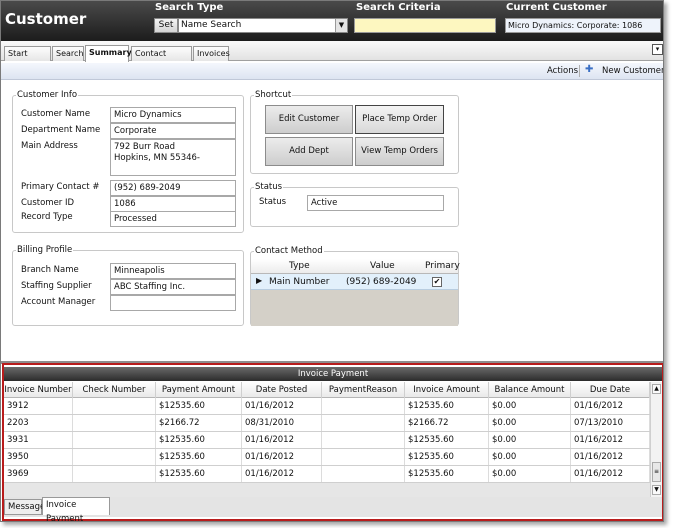 The height and width of the screenshot is (528, 674). What do you see at coordinates (399, 119) in the screenshot?
I see `place-temp-order-button: Place Temp Order` at bounding box center [399, 119].